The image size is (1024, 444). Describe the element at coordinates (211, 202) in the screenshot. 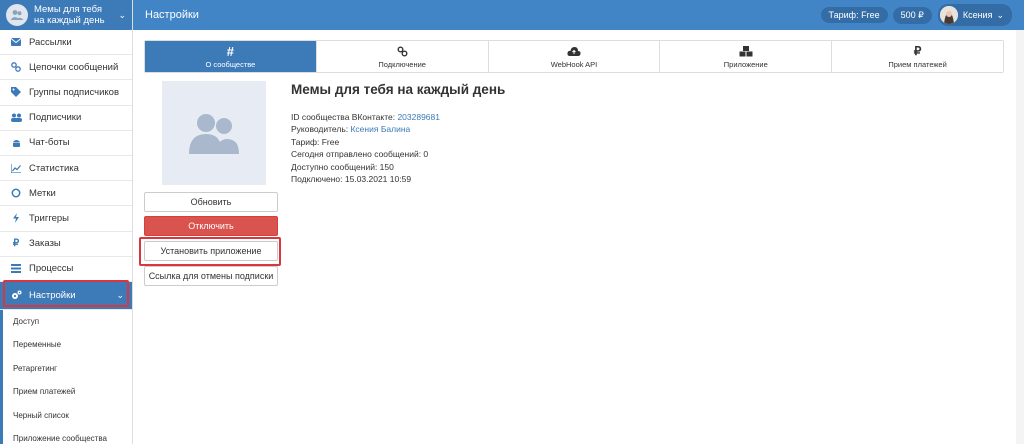

I see `refresh-button: Обновить` at that location.